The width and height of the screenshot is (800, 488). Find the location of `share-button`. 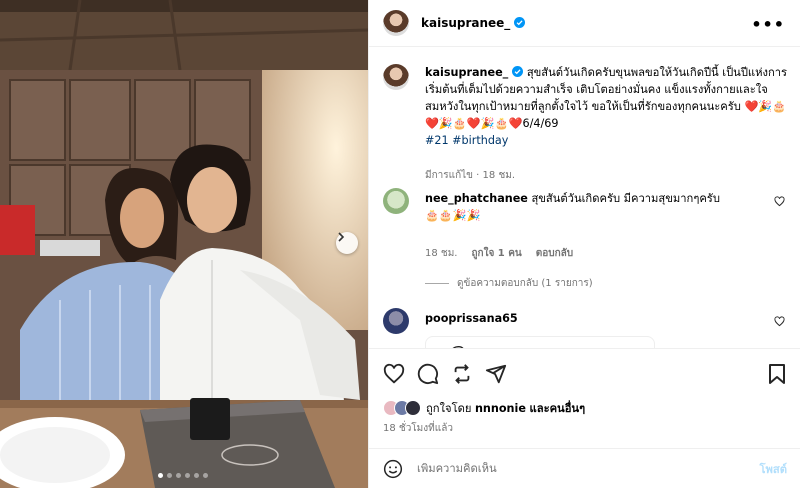

share-button is located at coordinates (496, 375).